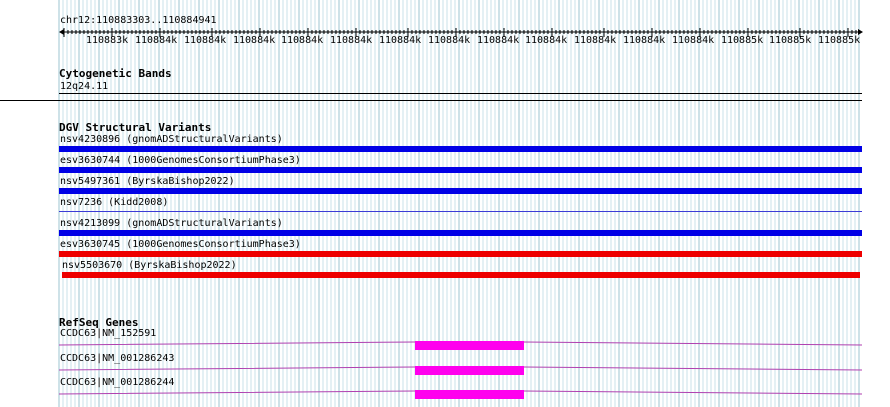  I want to click on track-divider, so click(431, 100).